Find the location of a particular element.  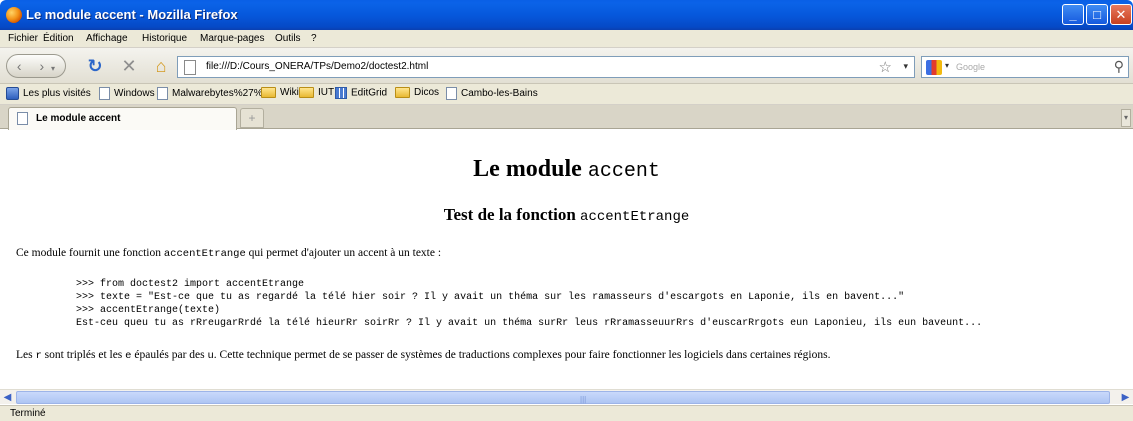

bookmark-les-plus-visites: Les plus visités is located at coordinates (48, 94).